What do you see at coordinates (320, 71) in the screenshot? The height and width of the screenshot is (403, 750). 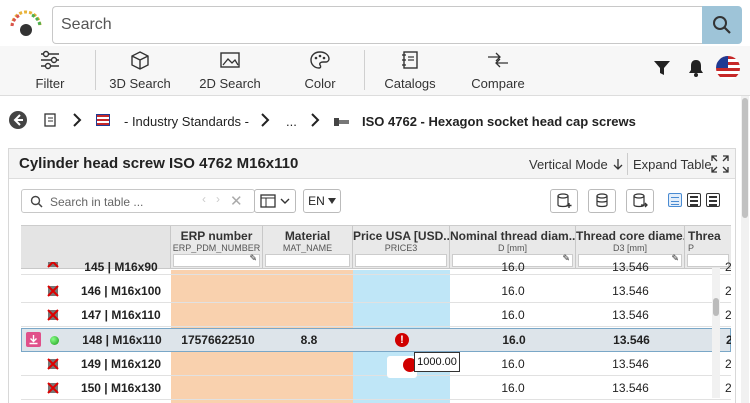 I see `color-button: Color` at bounding box center [320, 71].